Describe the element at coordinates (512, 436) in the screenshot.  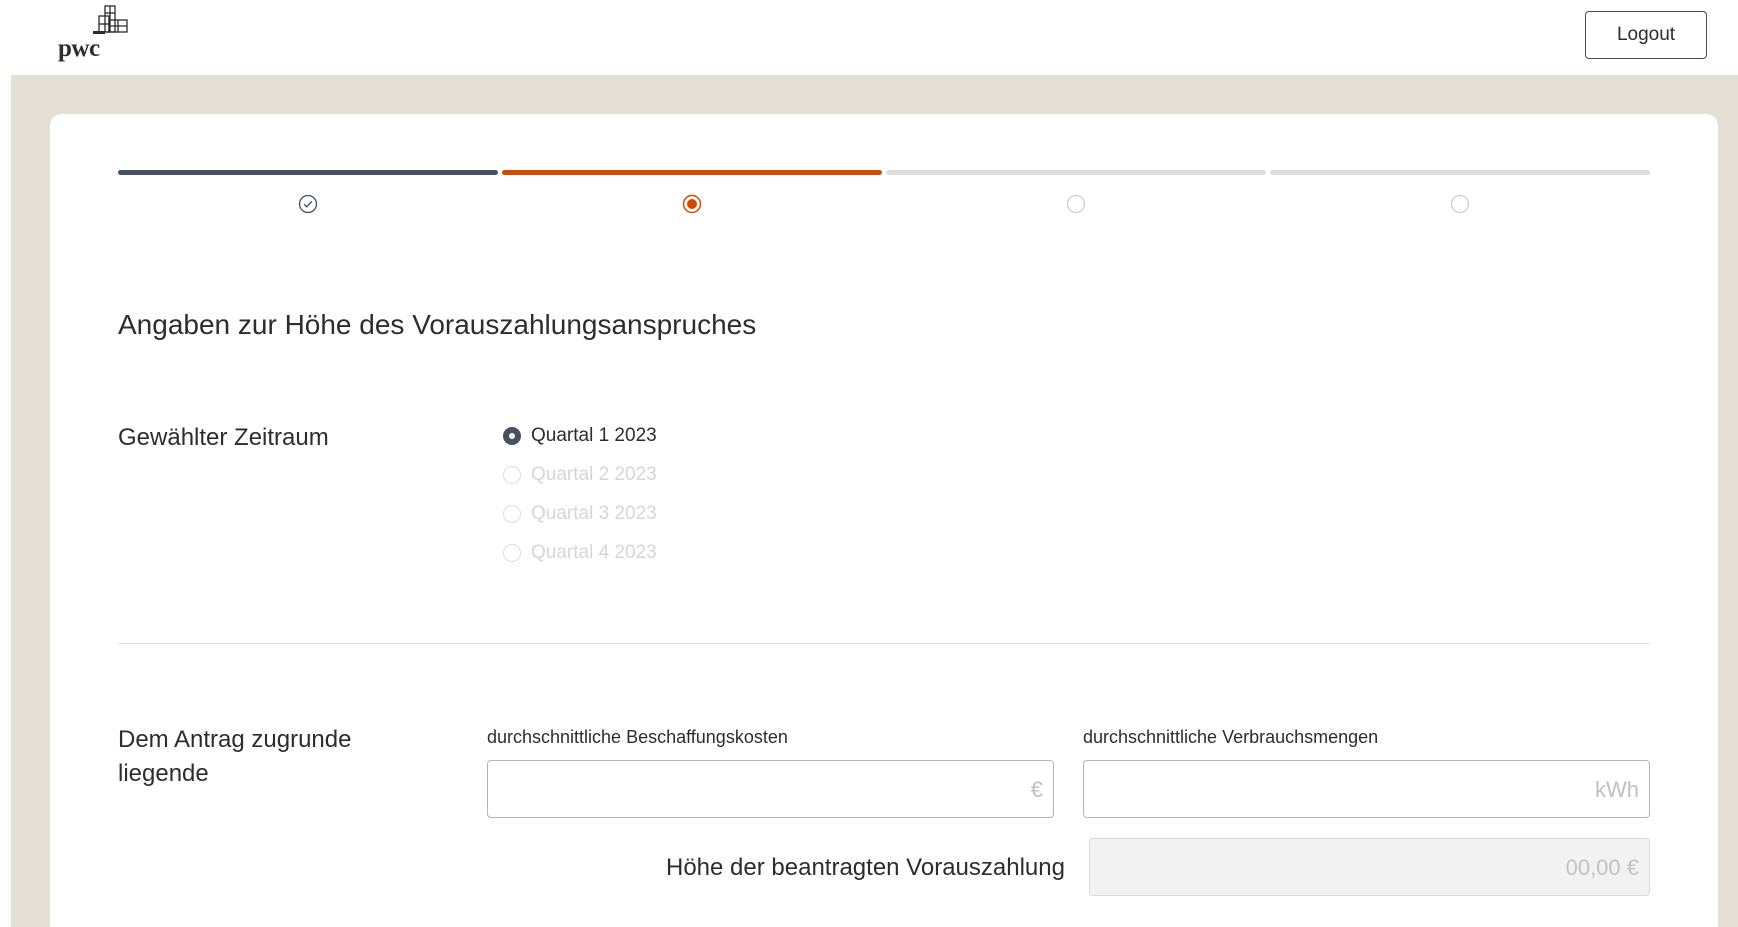
I see `radio-checked-icon` at that location.